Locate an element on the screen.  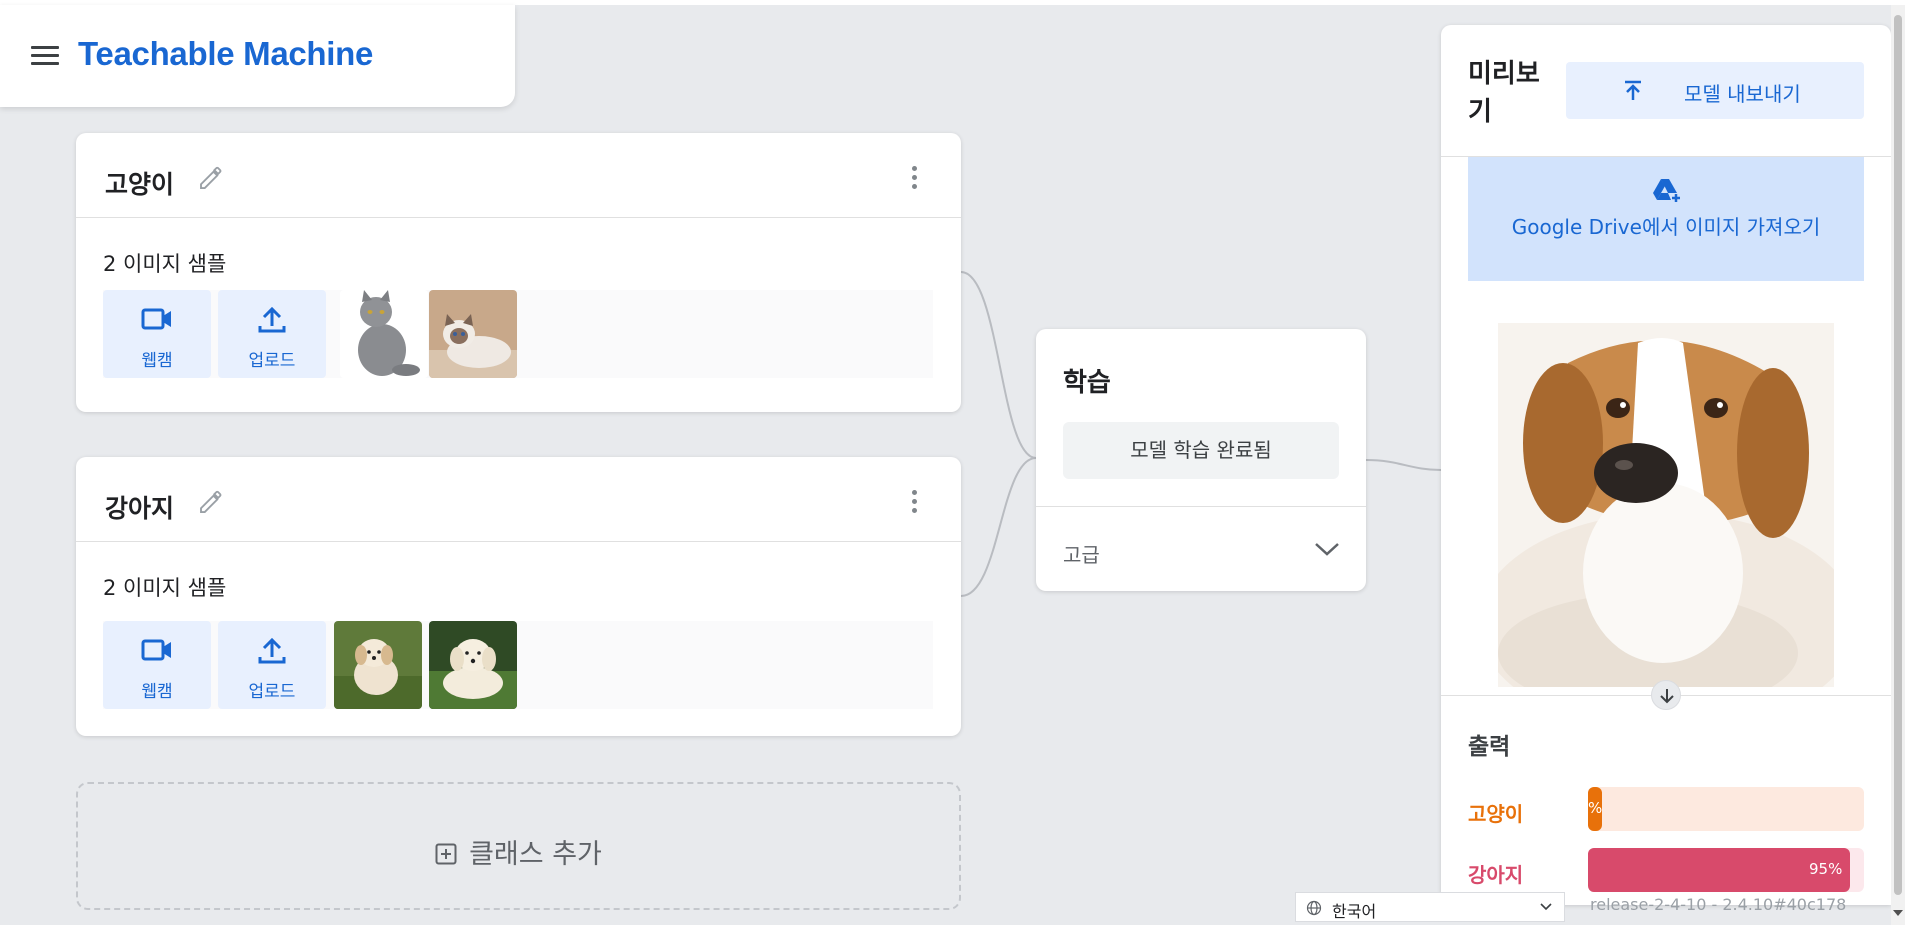
arrow-down-icon is located at coordinates (1666, 695).